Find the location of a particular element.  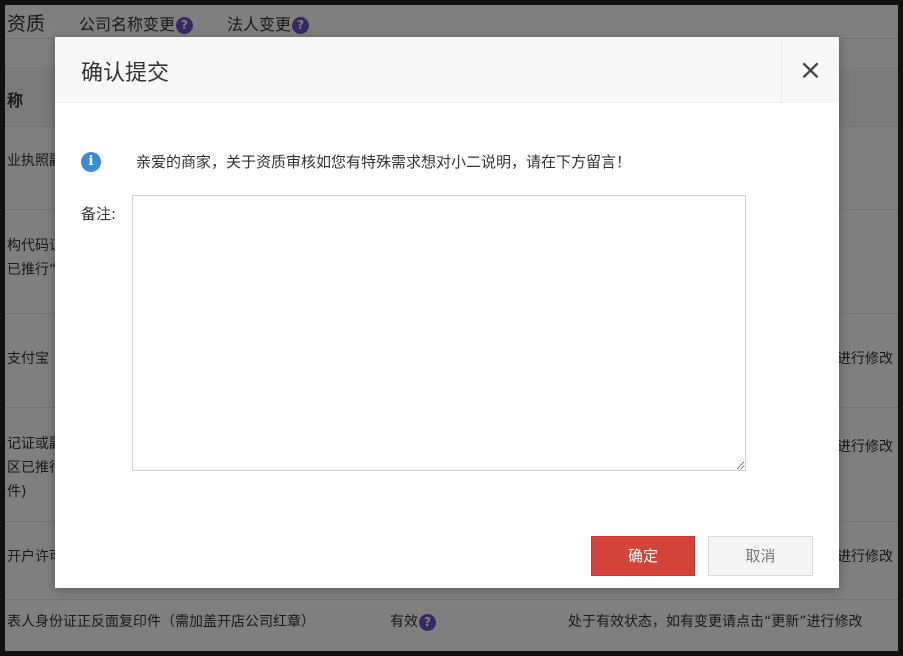

info-text: 亲爱的商家，关于资质审核如您有特殊需求想对小二说明，请在下方留言！ is located at coordinates (384, 162).